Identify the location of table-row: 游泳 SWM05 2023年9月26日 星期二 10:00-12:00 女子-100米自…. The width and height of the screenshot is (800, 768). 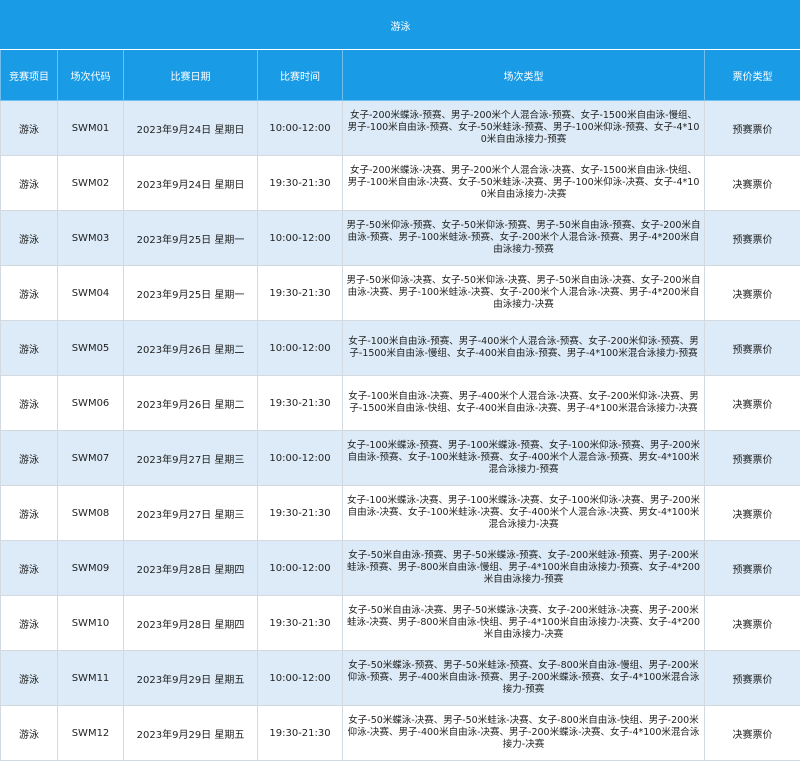
(400, 348).